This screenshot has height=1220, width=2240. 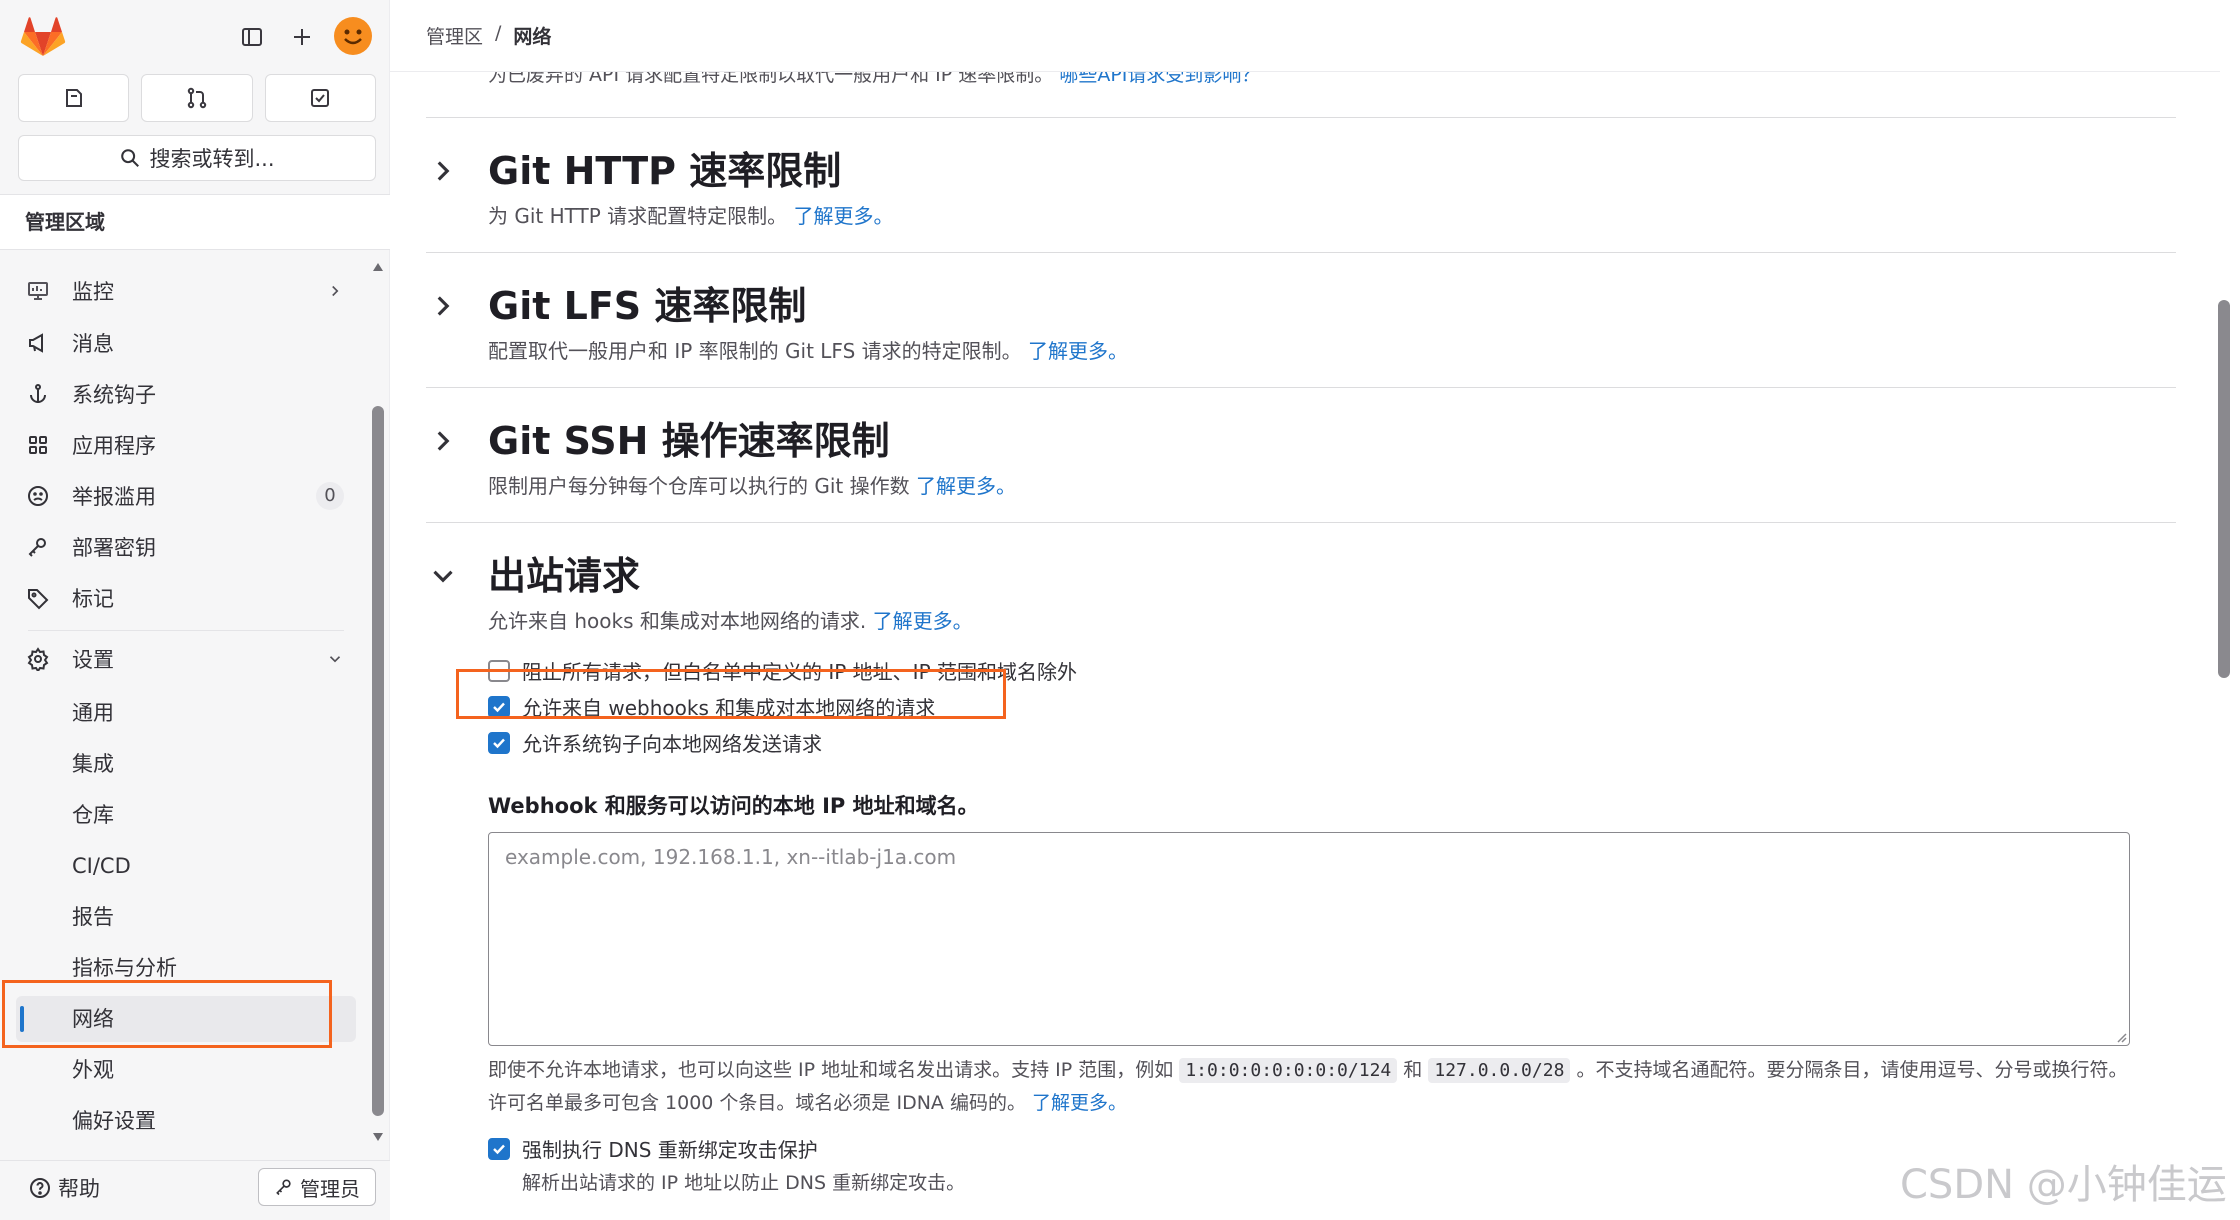 What do you see at coordinates (353, 36) in the screenshot?
I see `user-avatar` at bounding box center [353, 36].